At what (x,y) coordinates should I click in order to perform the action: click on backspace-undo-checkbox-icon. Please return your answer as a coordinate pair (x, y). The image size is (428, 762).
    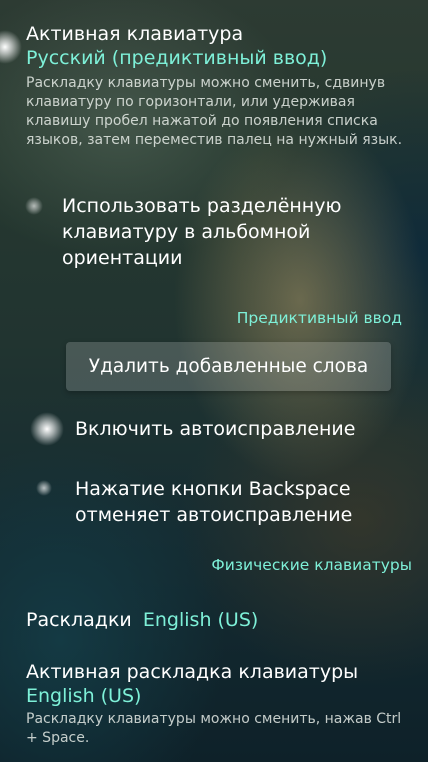
    Looking at the image, I should click on (44, 488).